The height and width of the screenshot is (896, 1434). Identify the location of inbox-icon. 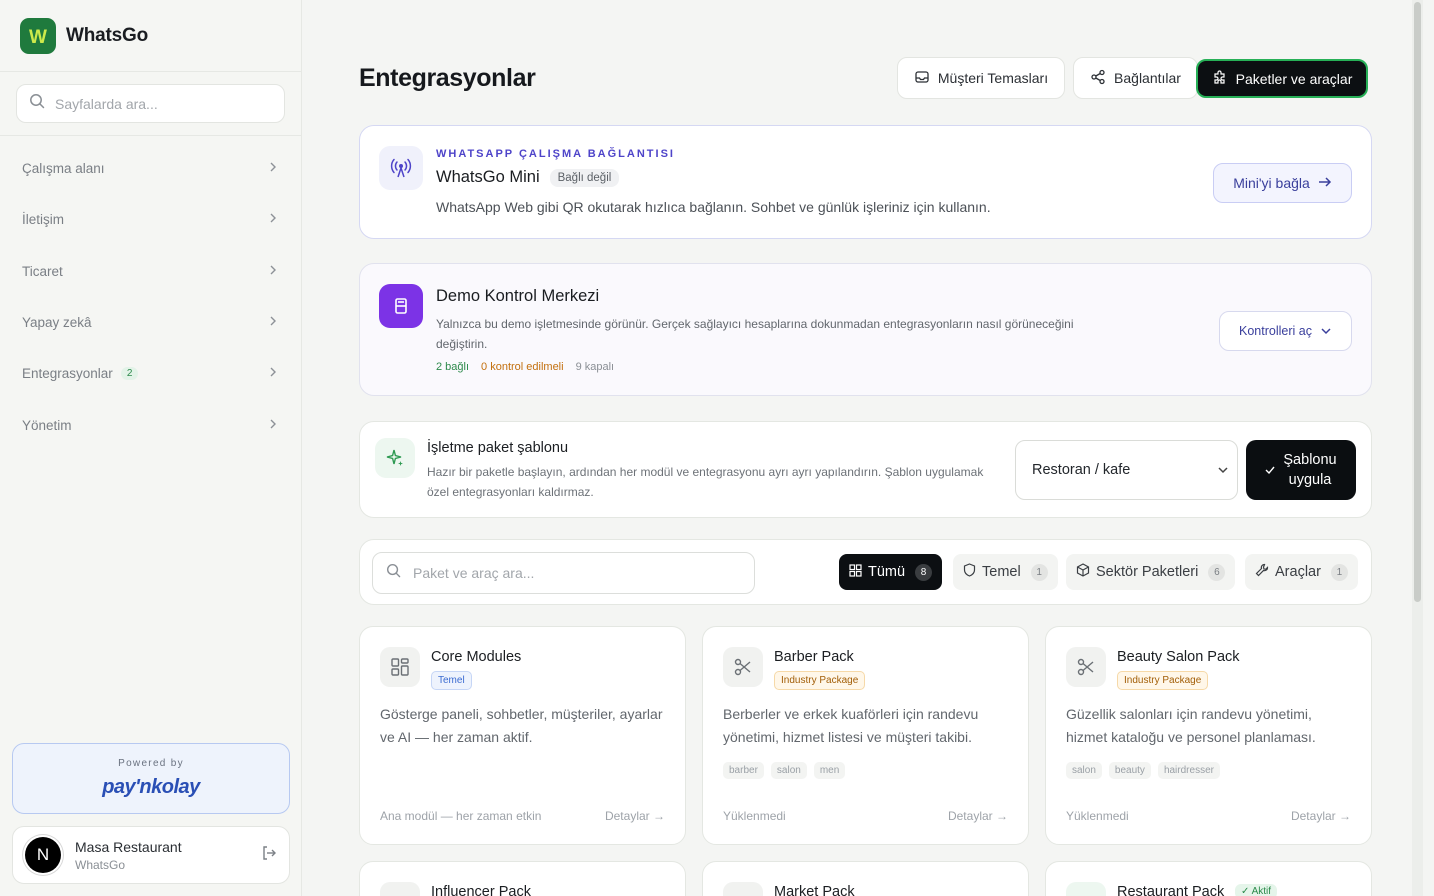
(922, 78).